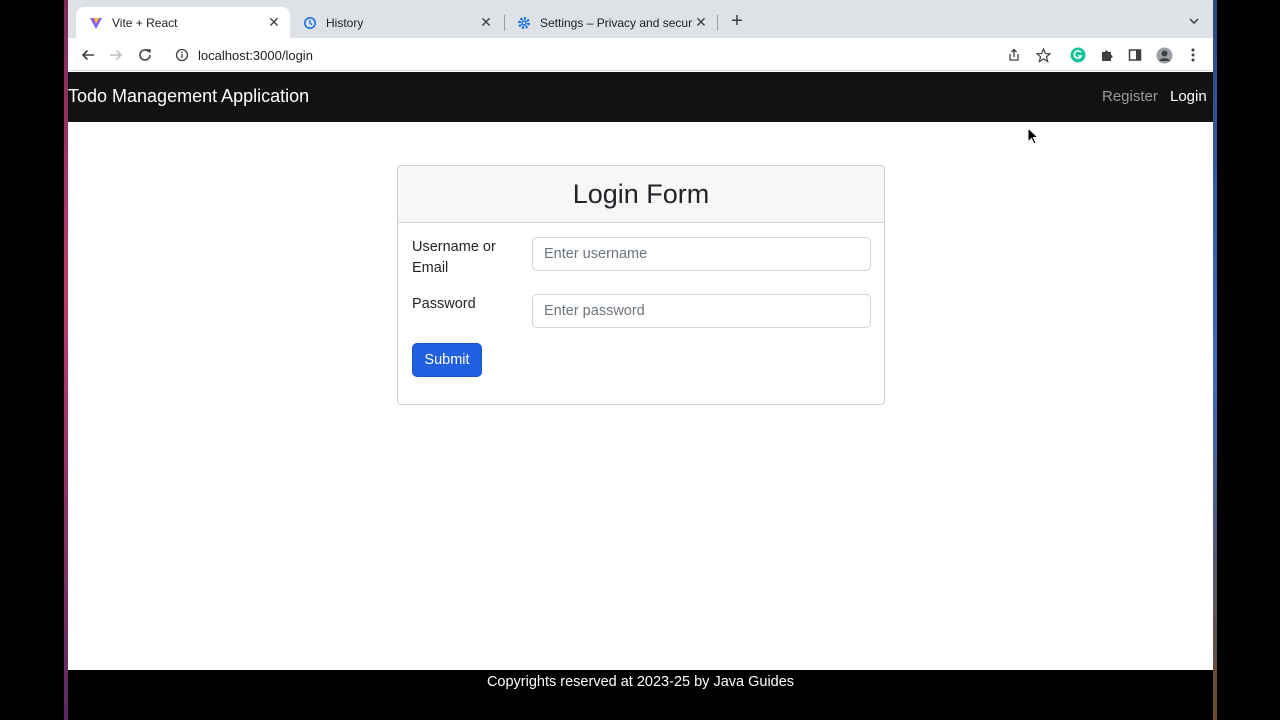  Describe the element at coordinates (116, 55) in the screenshot. I see `forward-arrow-icon` at that location.